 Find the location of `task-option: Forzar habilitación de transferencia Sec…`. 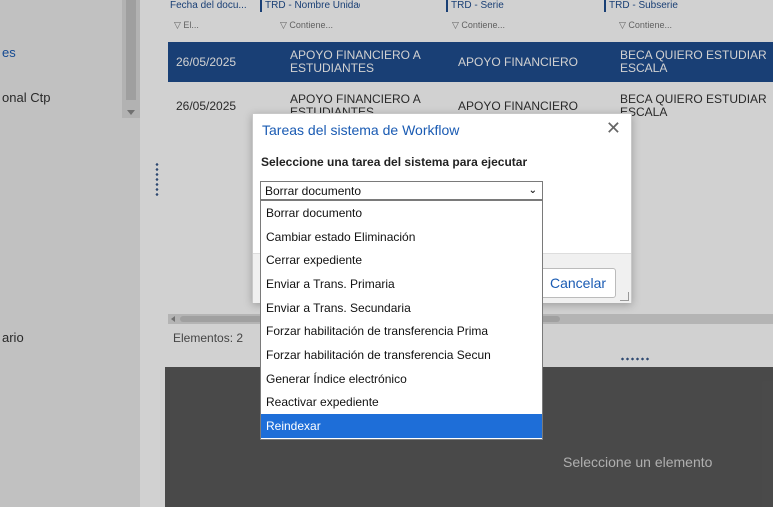

task-option: Forzar habilitación de transferencia Sec… is located at coordinates (401, 355).